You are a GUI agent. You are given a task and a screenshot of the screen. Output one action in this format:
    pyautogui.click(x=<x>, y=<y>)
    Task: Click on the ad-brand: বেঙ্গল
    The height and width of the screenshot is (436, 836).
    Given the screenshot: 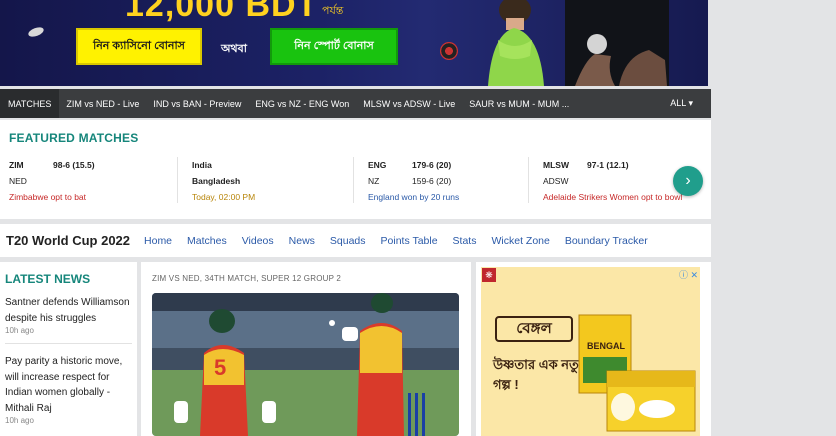 What is the action you would take?
    pyautogui.click(x=534, y=329)
    